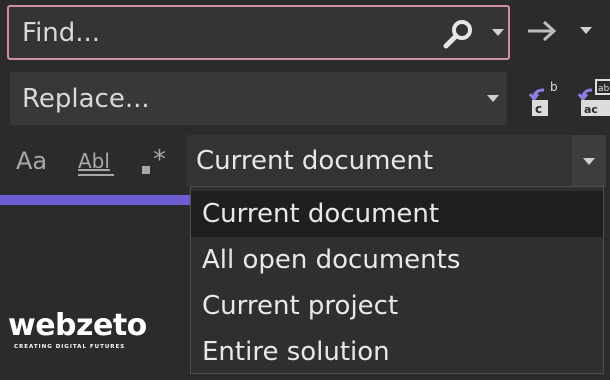 This screenshot has height=380, width=610. Describe the element at coordinates (397, 260) in the screenshot. I see `scope-option-all-open-documents: All open documents` at that location.